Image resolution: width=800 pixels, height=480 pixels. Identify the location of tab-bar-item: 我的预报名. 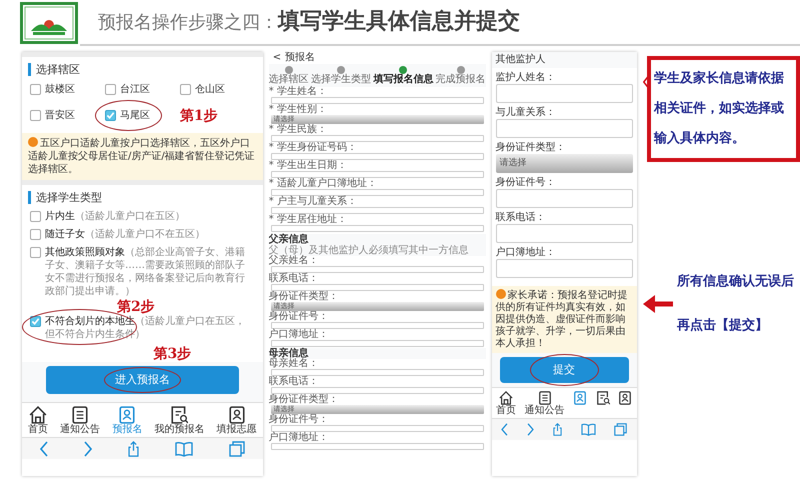
(179, 421).